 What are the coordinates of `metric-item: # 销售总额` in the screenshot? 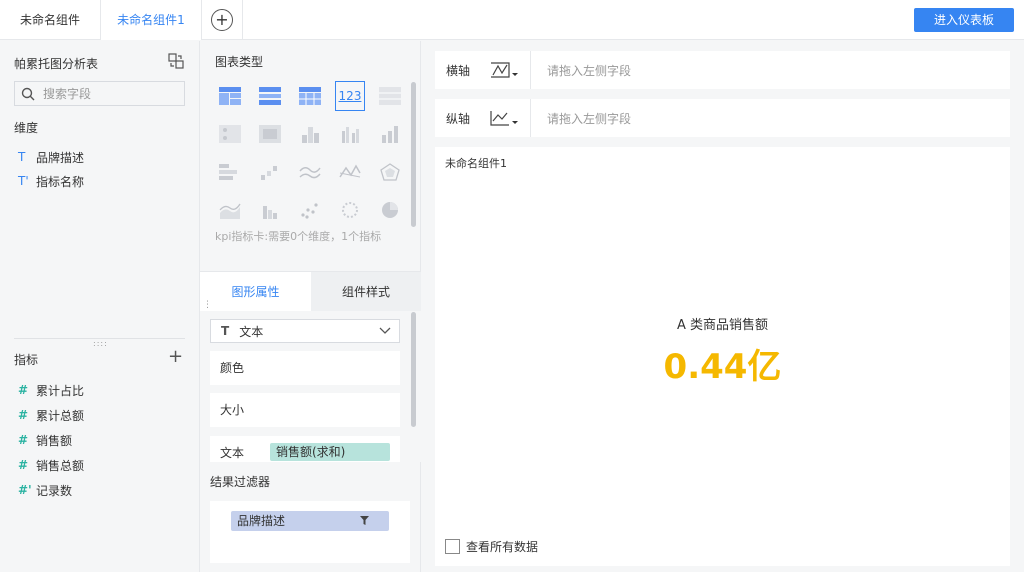 It's located at (51, 465).